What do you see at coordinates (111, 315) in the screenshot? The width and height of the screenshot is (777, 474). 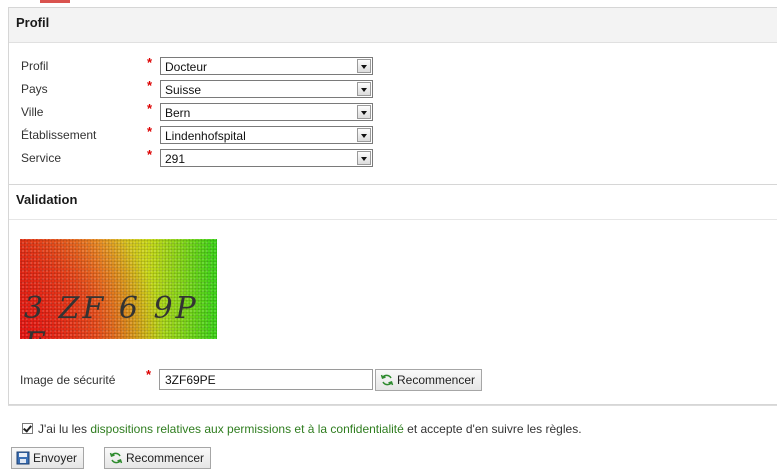 I see `captcha-text: 3 ZF 6 9P E` at bounding box center [111, 315].